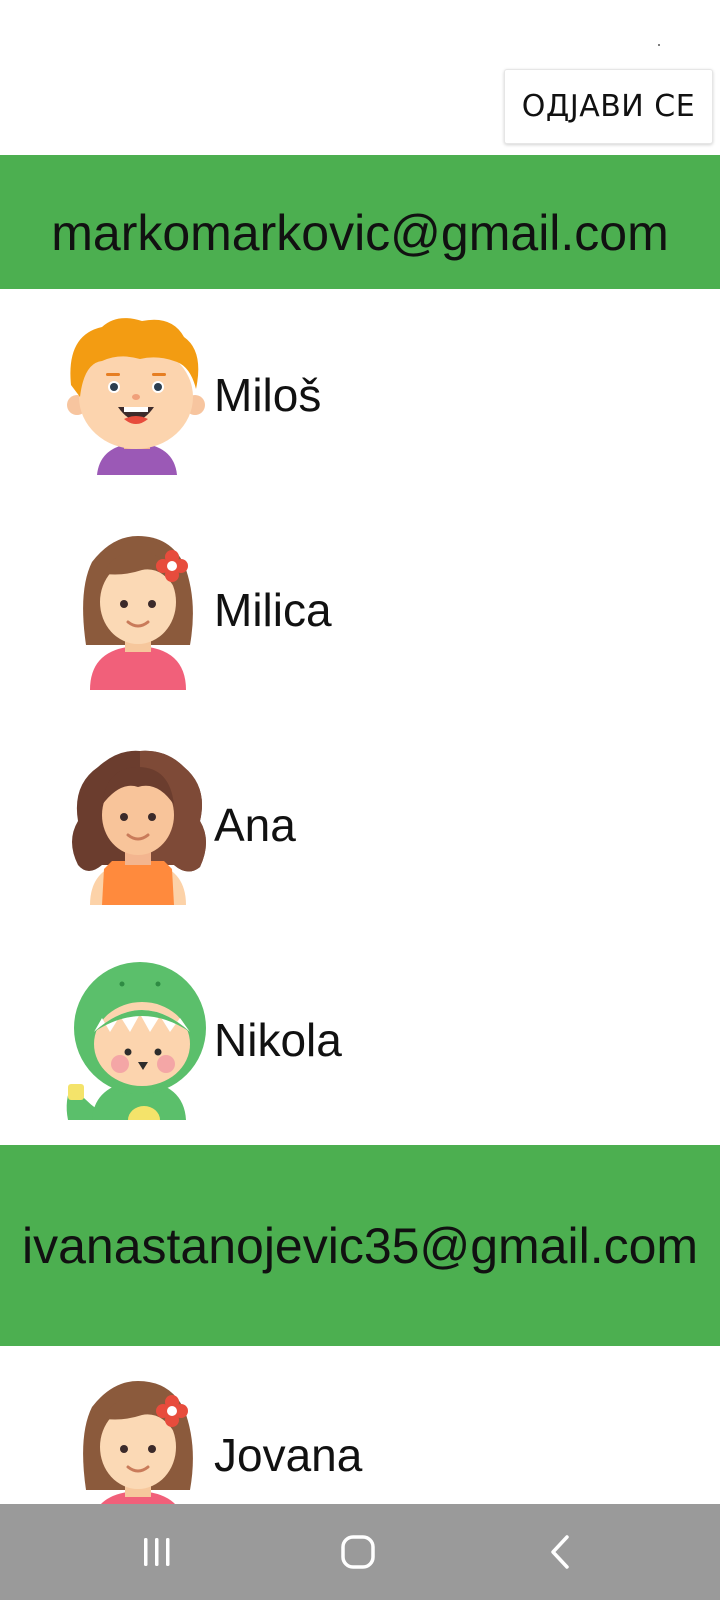  What do you see at coordinates (255, 825) in the screenshot?
I see `child-name: Ana` at bounding box center [255, 825].